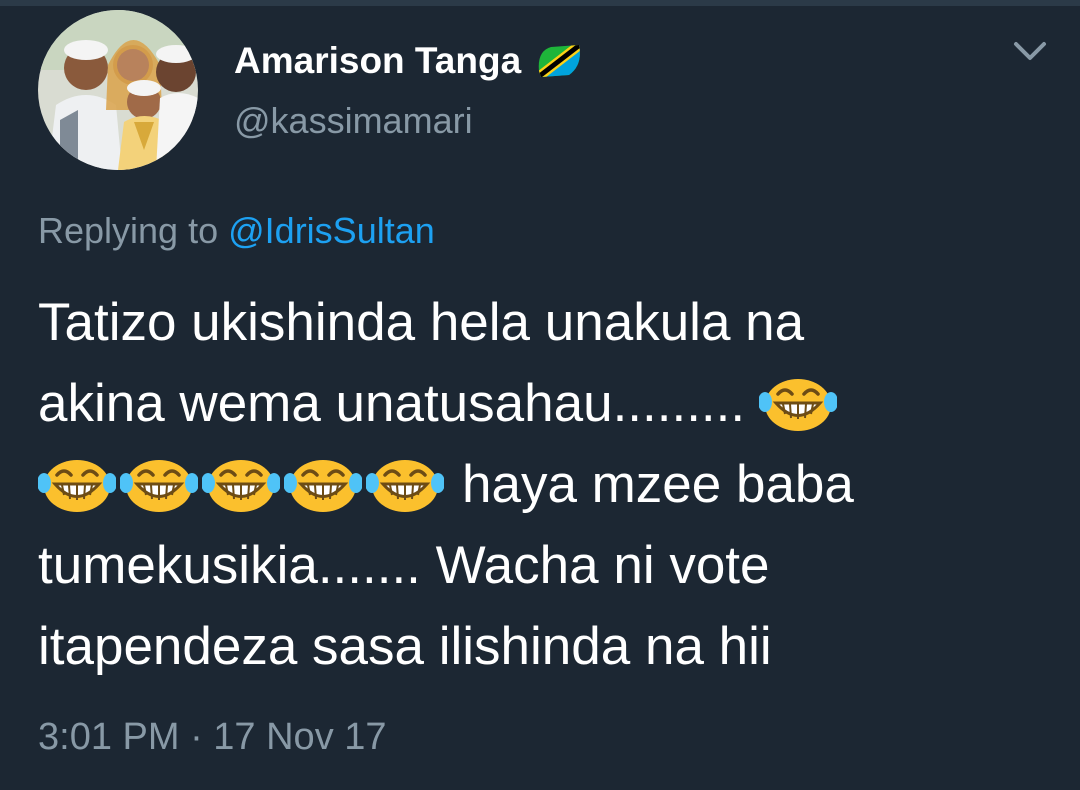 This screenshot has height=790, width=1080. What do you see at coordinates (353, 121) in the screenshot?
I see `author-handle: @kassimamari` at bounding box center [353, 121].